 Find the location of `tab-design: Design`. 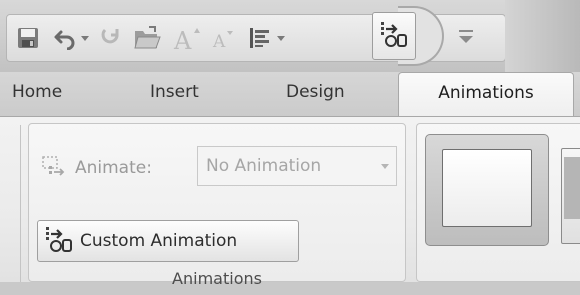

tab-design: Design is located at coordinates (315, 94).